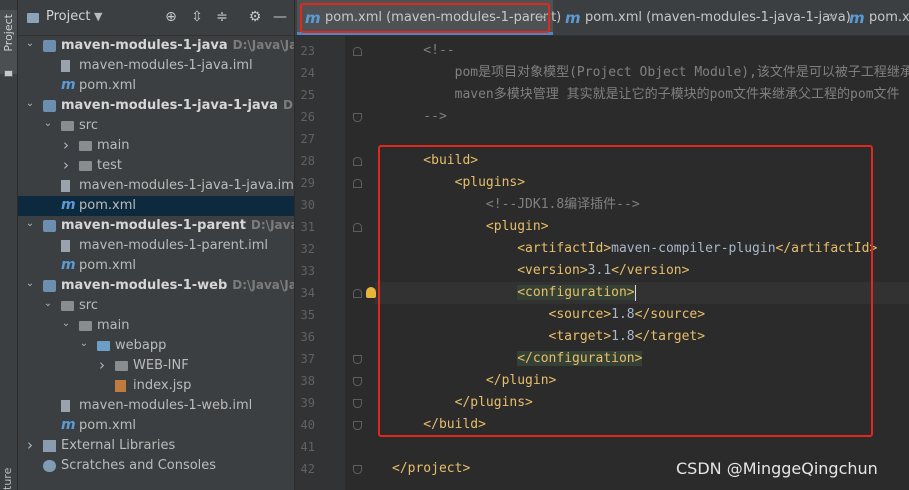 The image size is (909, 490). Describe the element at coordinates (255, 17) in the screenshot. I see `gear-icon: ⚙` at that location.